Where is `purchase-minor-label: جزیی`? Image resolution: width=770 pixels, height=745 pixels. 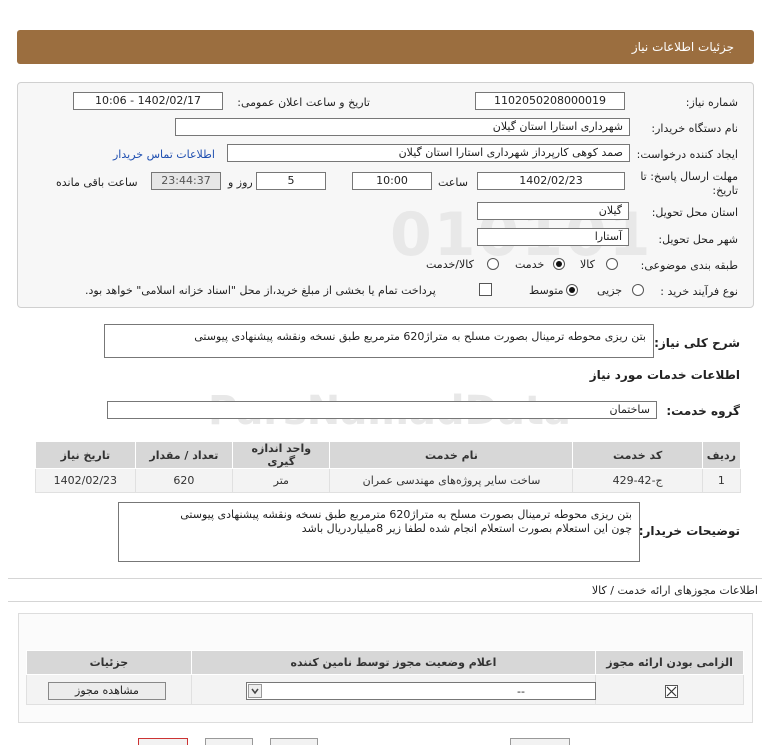 purchase-minor-label: جزیی is located at coordinates (610, 290).